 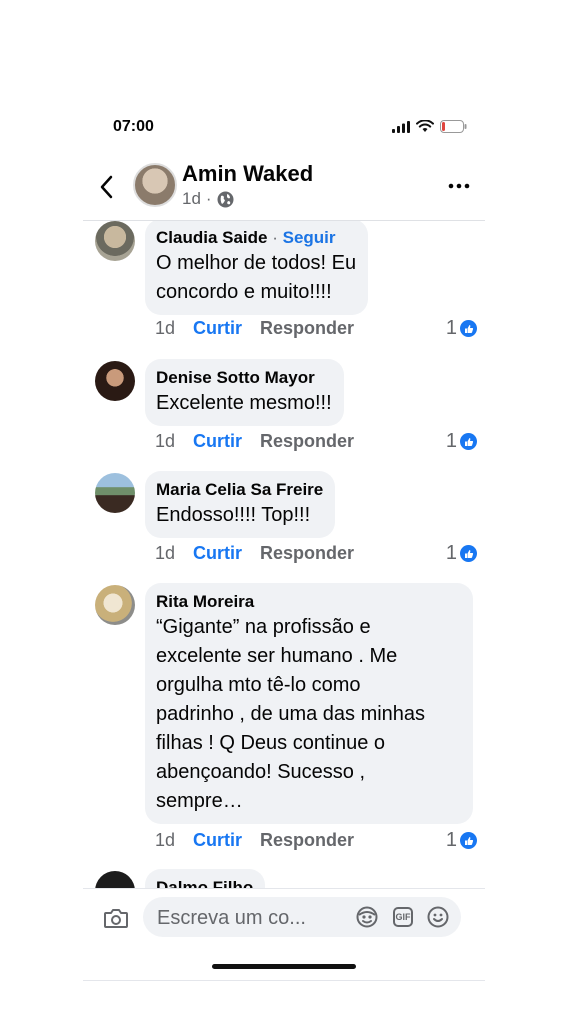 I want to click on commenter-name: Rita Moreira, so click(x=308, y=602).